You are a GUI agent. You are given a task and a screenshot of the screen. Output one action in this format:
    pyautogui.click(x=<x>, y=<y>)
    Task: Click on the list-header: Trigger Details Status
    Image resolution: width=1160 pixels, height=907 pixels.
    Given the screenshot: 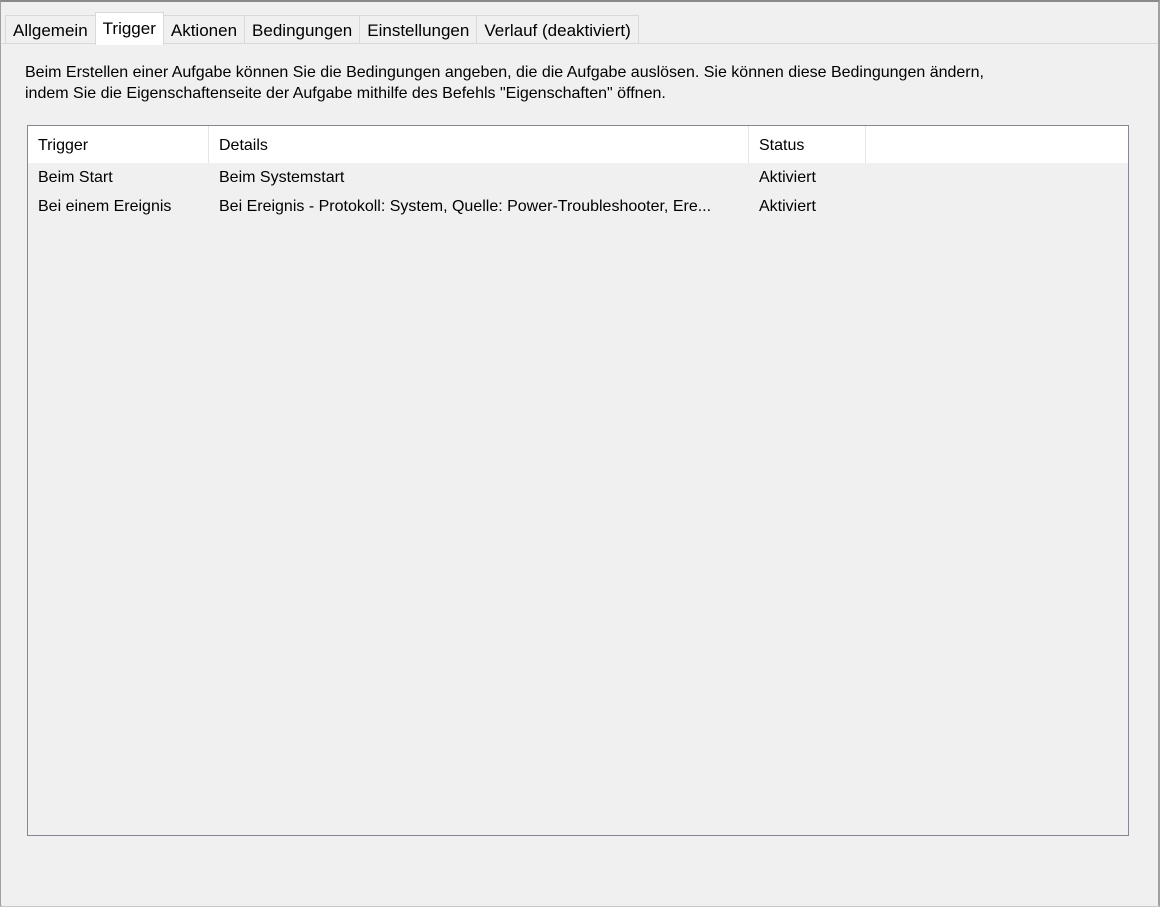 What is the action you would take?
    pyautogui.click(x=578, y=144)
    